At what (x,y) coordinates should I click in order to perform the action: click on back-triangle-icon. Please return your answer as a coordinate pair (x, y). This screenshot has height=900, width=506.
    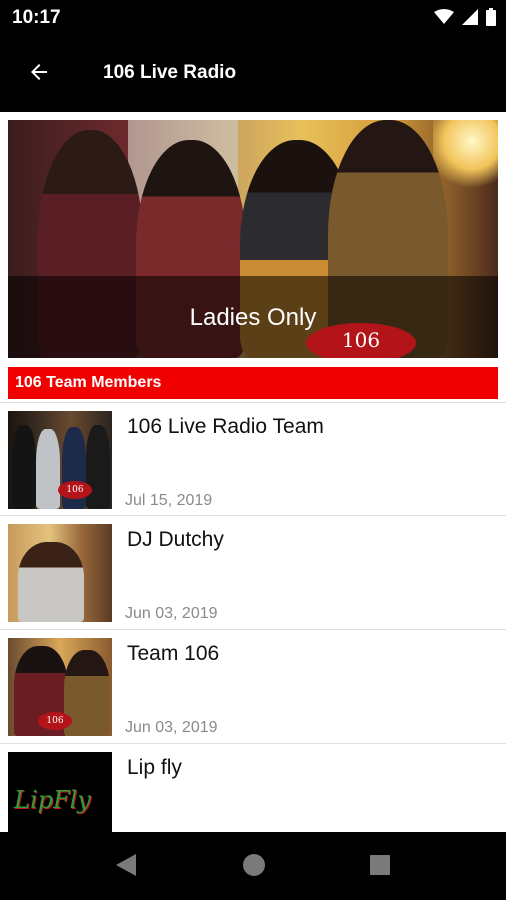
    Looking at the image, I should click on (126, 868).